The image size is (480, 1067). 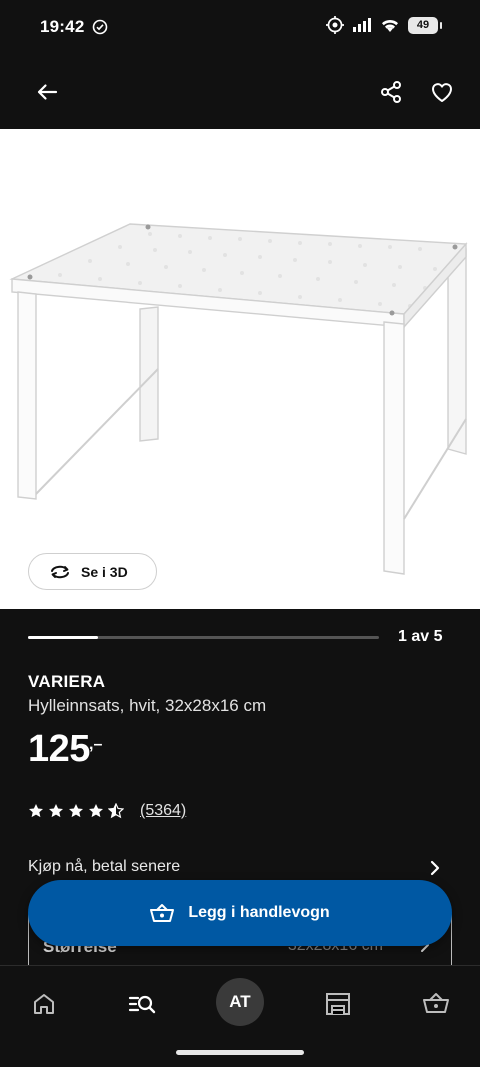 I want to click on status-icons: 49, so click(x=384, y=25).